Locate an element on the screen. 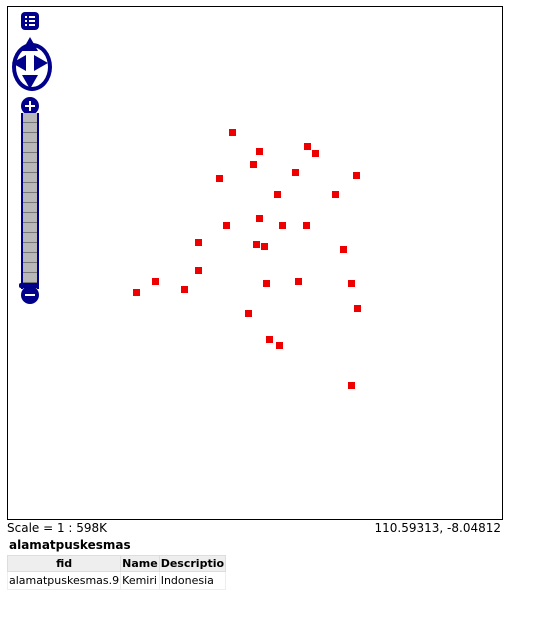  zoom-bar is located at coordinates (30, 201).